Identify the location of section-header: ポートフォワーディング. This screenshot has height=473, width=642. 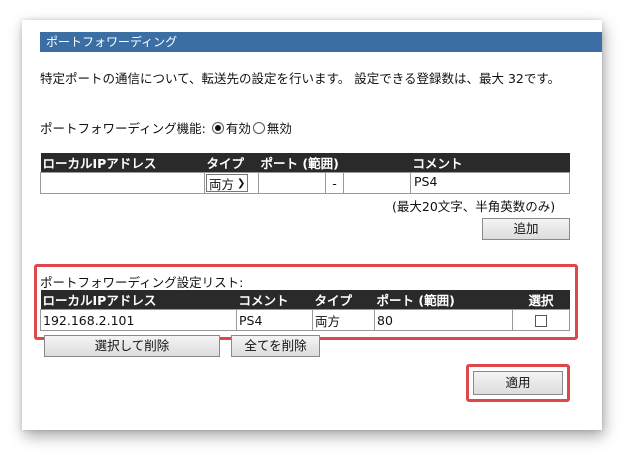
(321, 42).